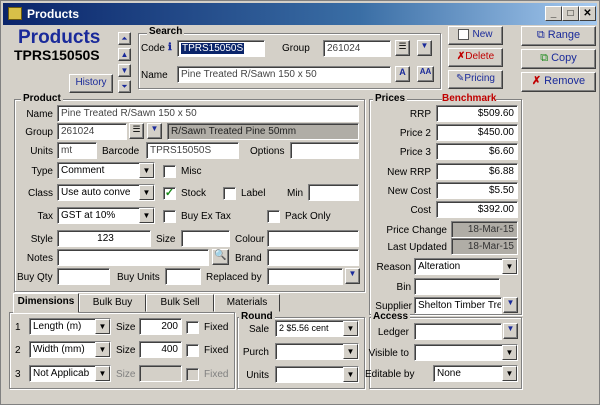 The image size is (600, 405). Describe the element at coordinates (146, 170) in the screenshot. I see `type-dropdown-icon: ▼` at that location.